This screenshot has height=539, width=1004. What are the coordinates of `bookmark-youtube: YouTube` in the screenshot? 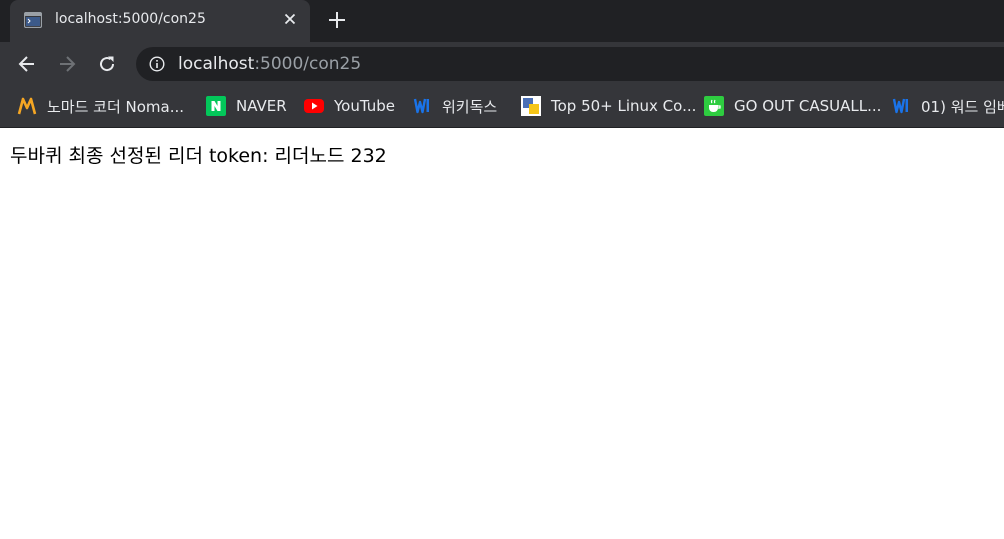 It's located at (349, 106).